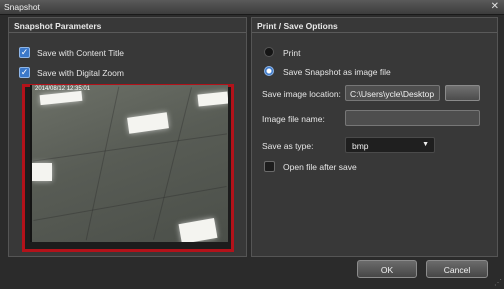 The width and height of the screenshot is (504, 289). What do you see at coordinates (337, 72) in the screenshot?
I see `save-snapshot-label: Save Snapshot as image file` at bounding box center [337, 72].